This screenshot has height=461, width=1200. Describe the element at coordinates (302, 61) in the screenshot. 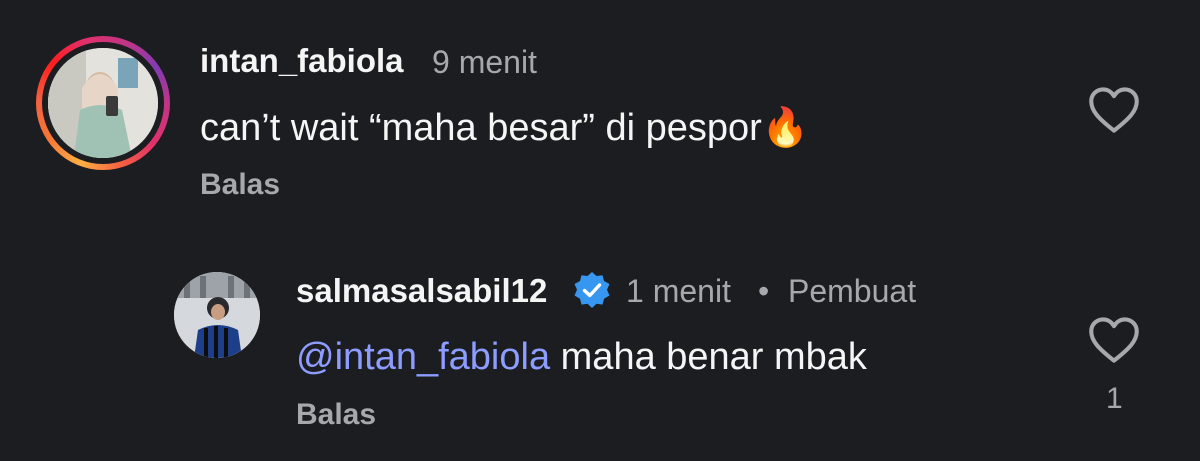

I see `username-link: intan_fabiola` at that location.